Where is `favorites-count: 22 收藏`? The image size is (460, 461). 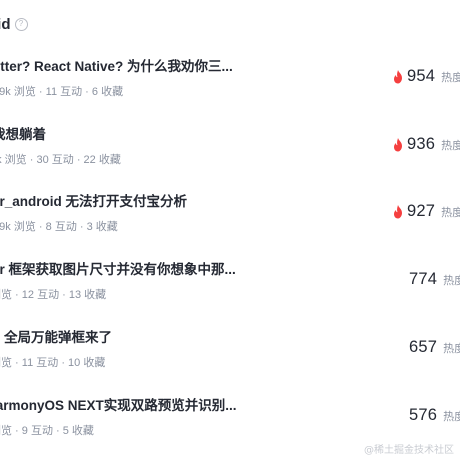 favorites-count: 22 收藏 is located at coordinates (102, 160).